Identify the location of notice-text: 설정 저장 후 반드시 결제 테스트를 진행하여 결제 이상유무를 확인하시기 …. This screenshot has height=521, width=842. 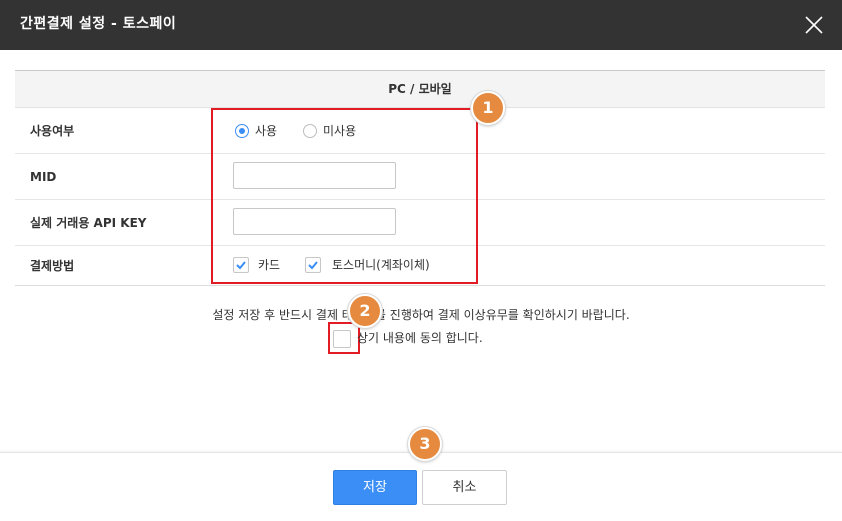
(421, 315).